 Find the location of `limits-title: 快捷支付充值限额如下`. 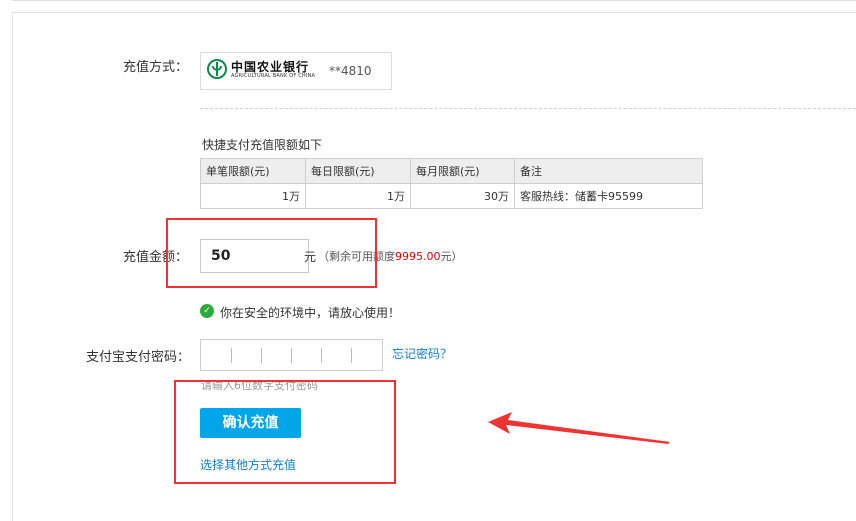

limits-title: 快捷支付充值限额如下 is located at coordinates (262, 145).